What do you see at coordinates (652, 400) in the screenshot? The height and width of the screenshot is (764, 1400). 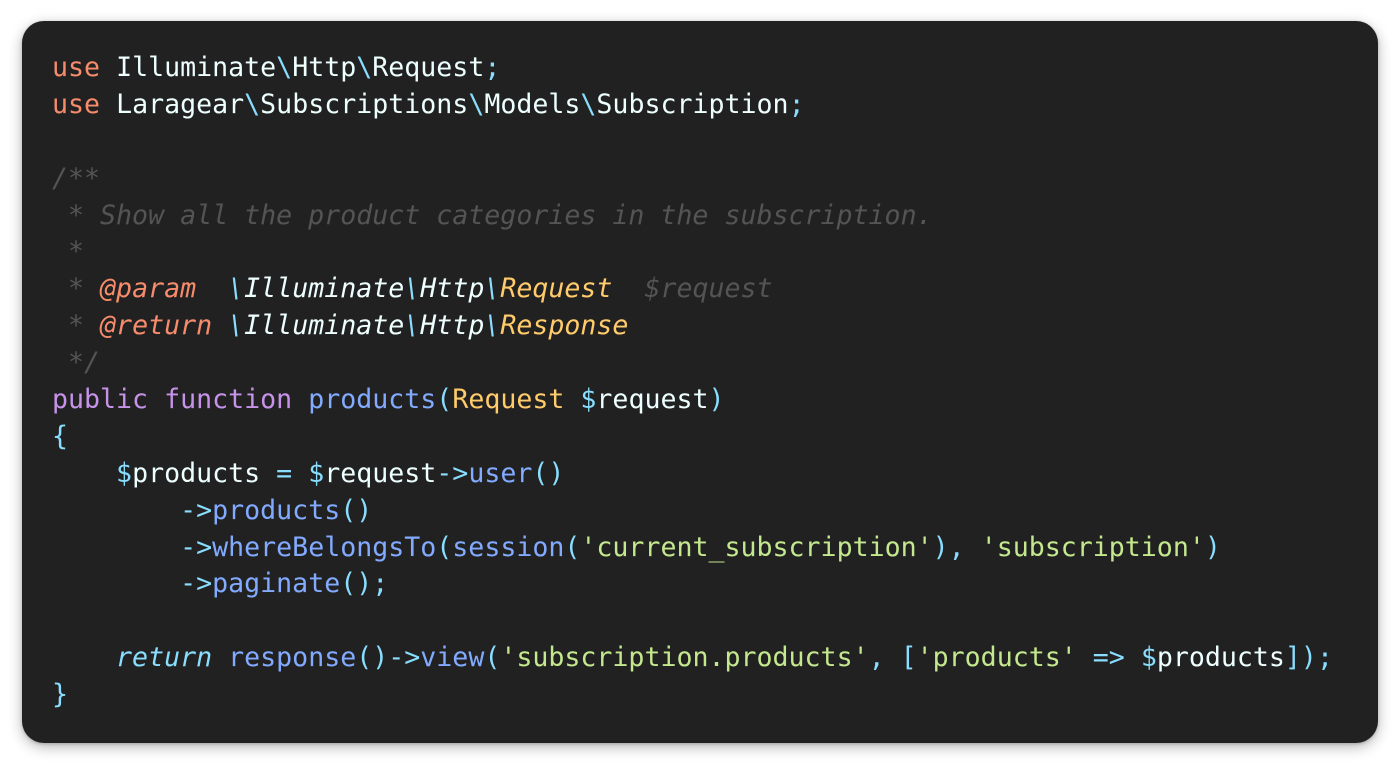 I see `param-var: request` at bounding box center [652, 400].